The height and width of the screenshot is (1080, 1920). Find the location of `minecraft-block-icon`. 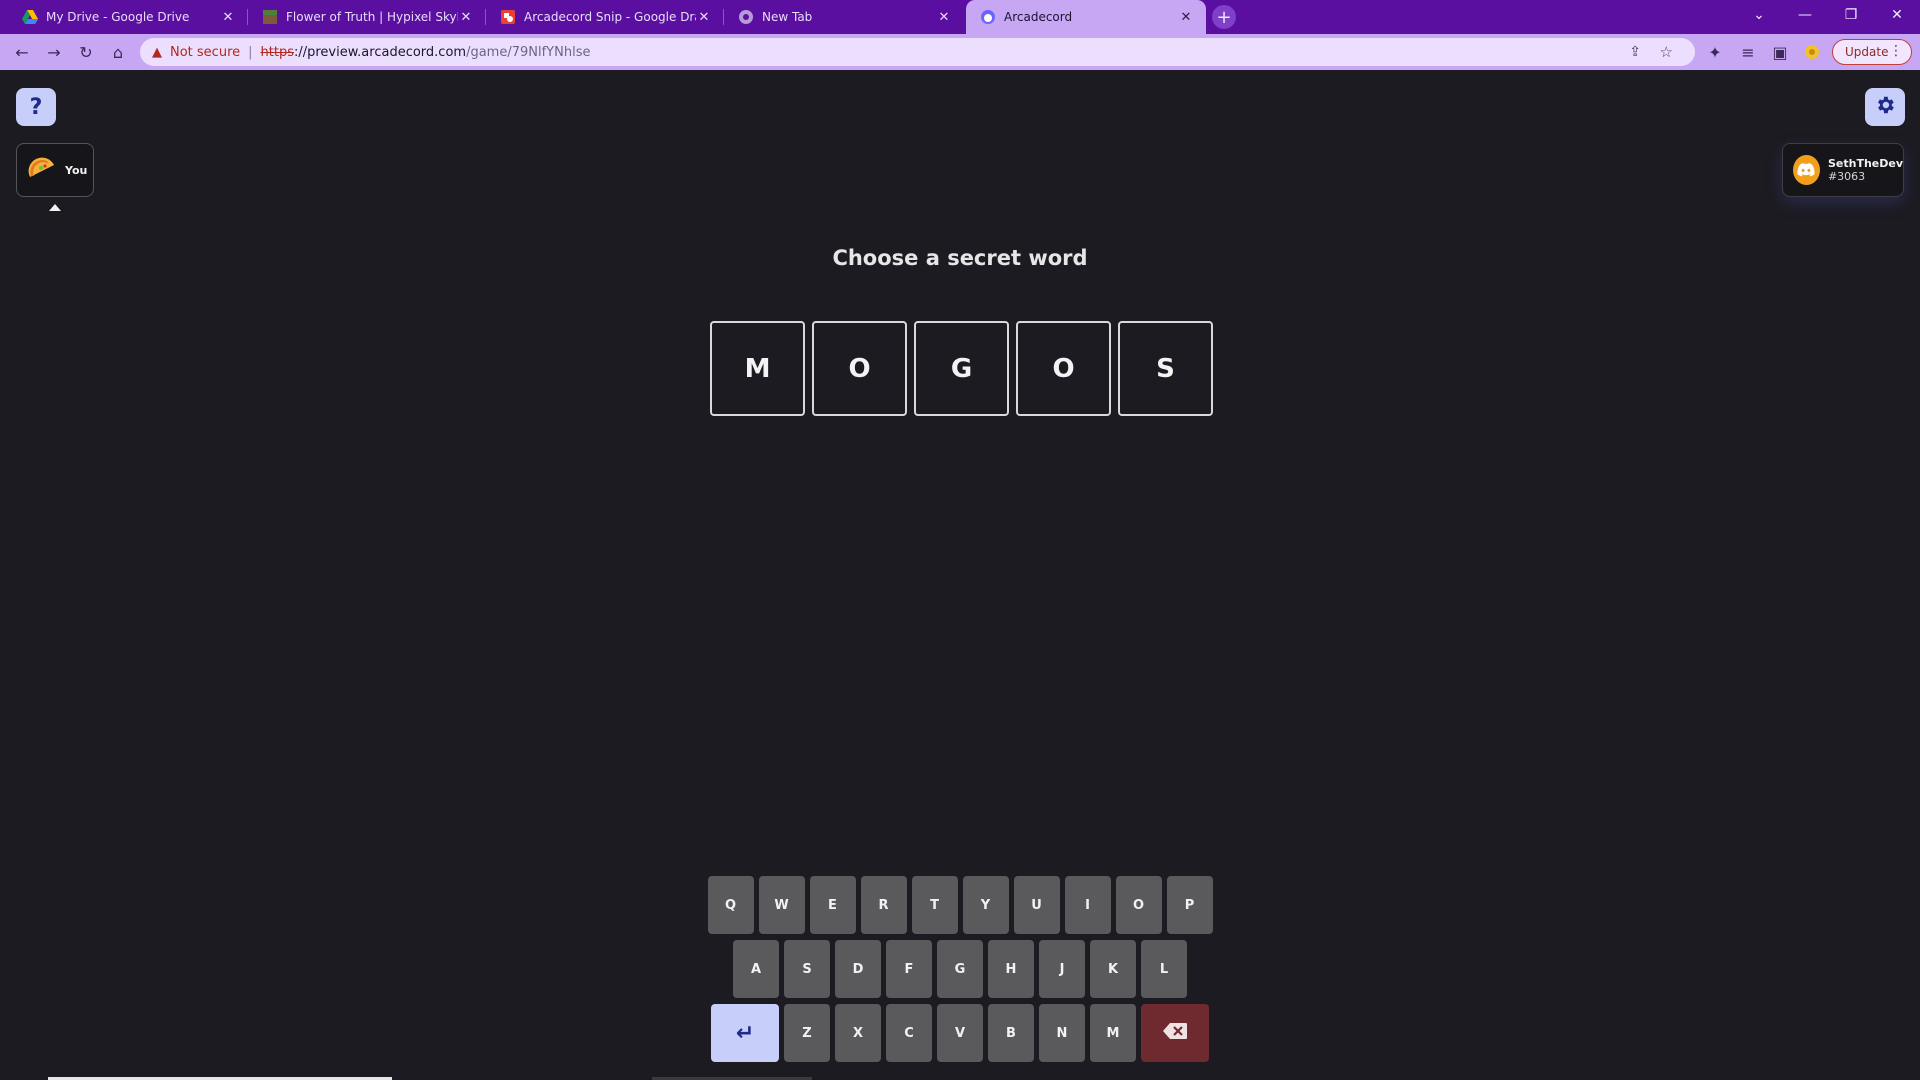

minecraft-block-icon is located at coordinates (270, 17).